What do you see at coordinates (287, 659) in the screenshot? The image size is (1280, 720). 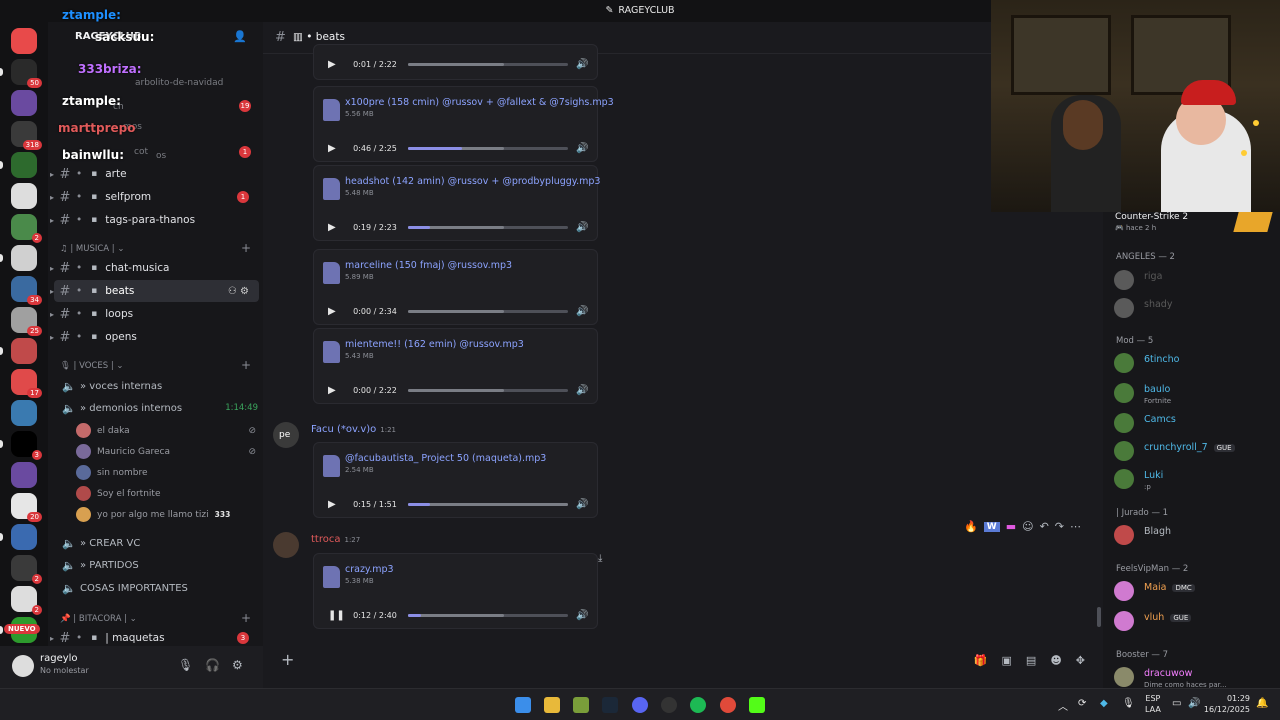 I see `attach-plus-icon: +` at bounding box center [287, 659].